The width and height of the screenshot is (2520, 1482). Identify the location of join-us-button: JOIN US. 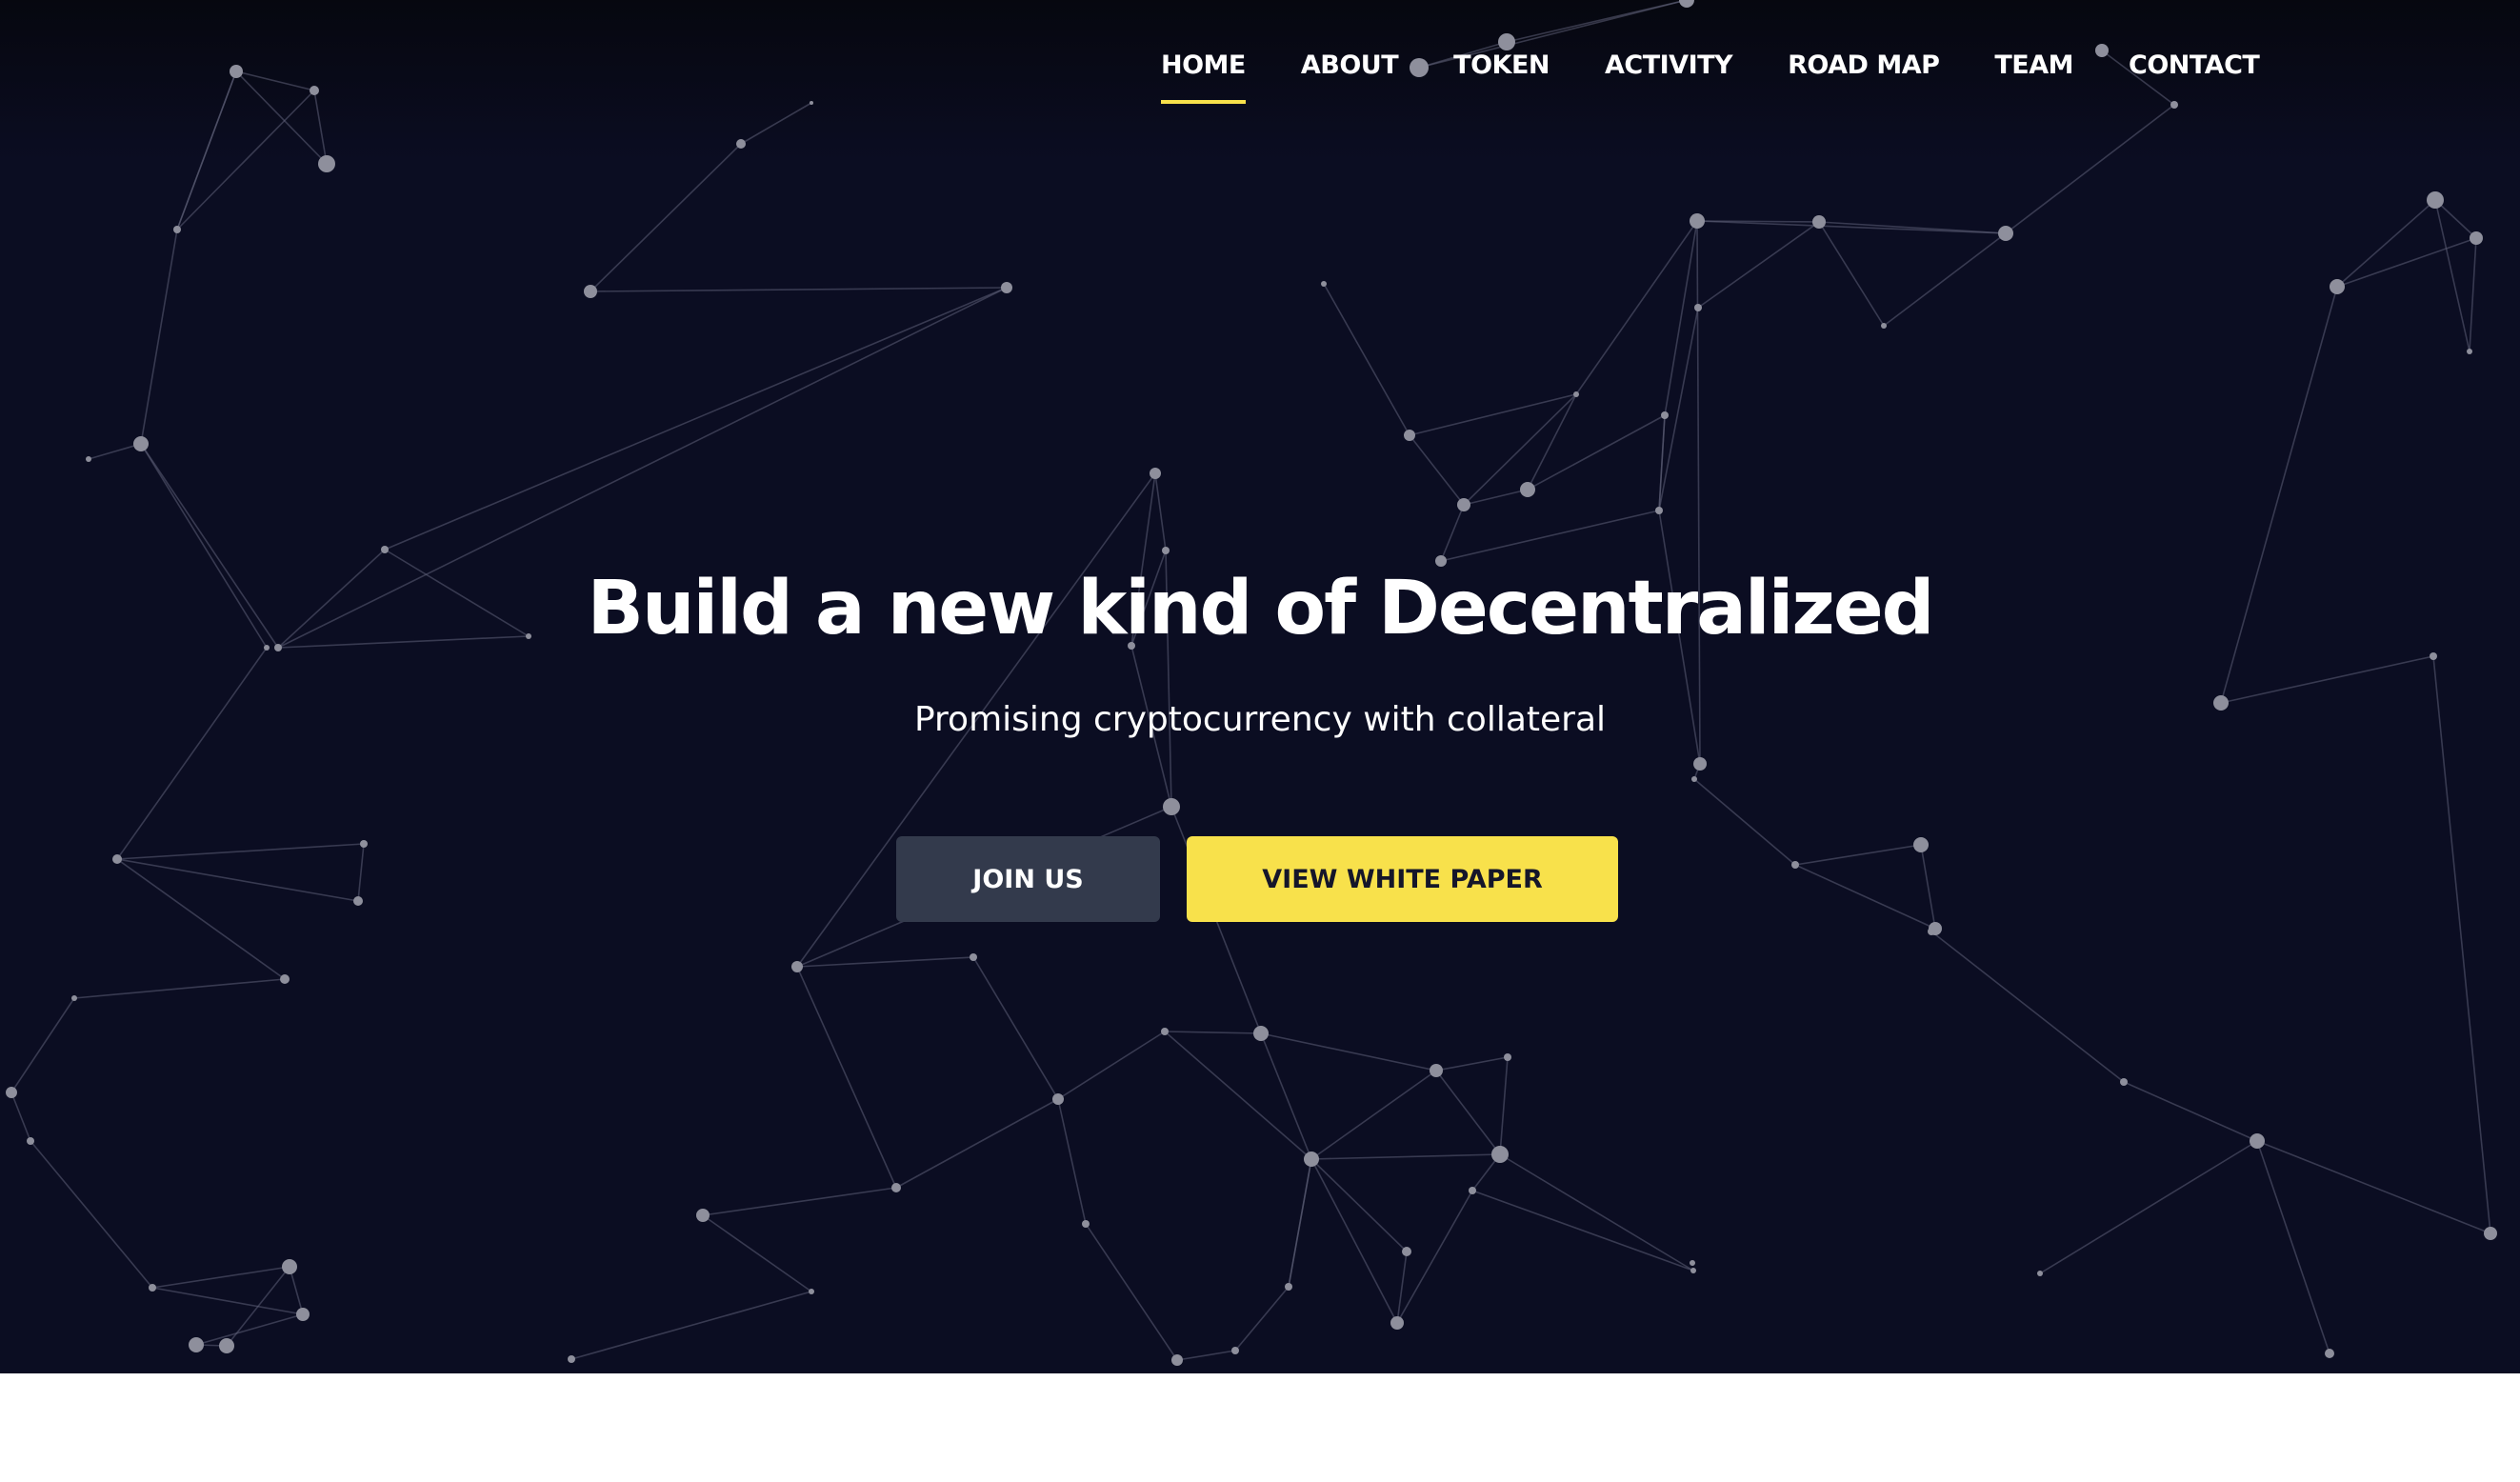
(1028, 879).